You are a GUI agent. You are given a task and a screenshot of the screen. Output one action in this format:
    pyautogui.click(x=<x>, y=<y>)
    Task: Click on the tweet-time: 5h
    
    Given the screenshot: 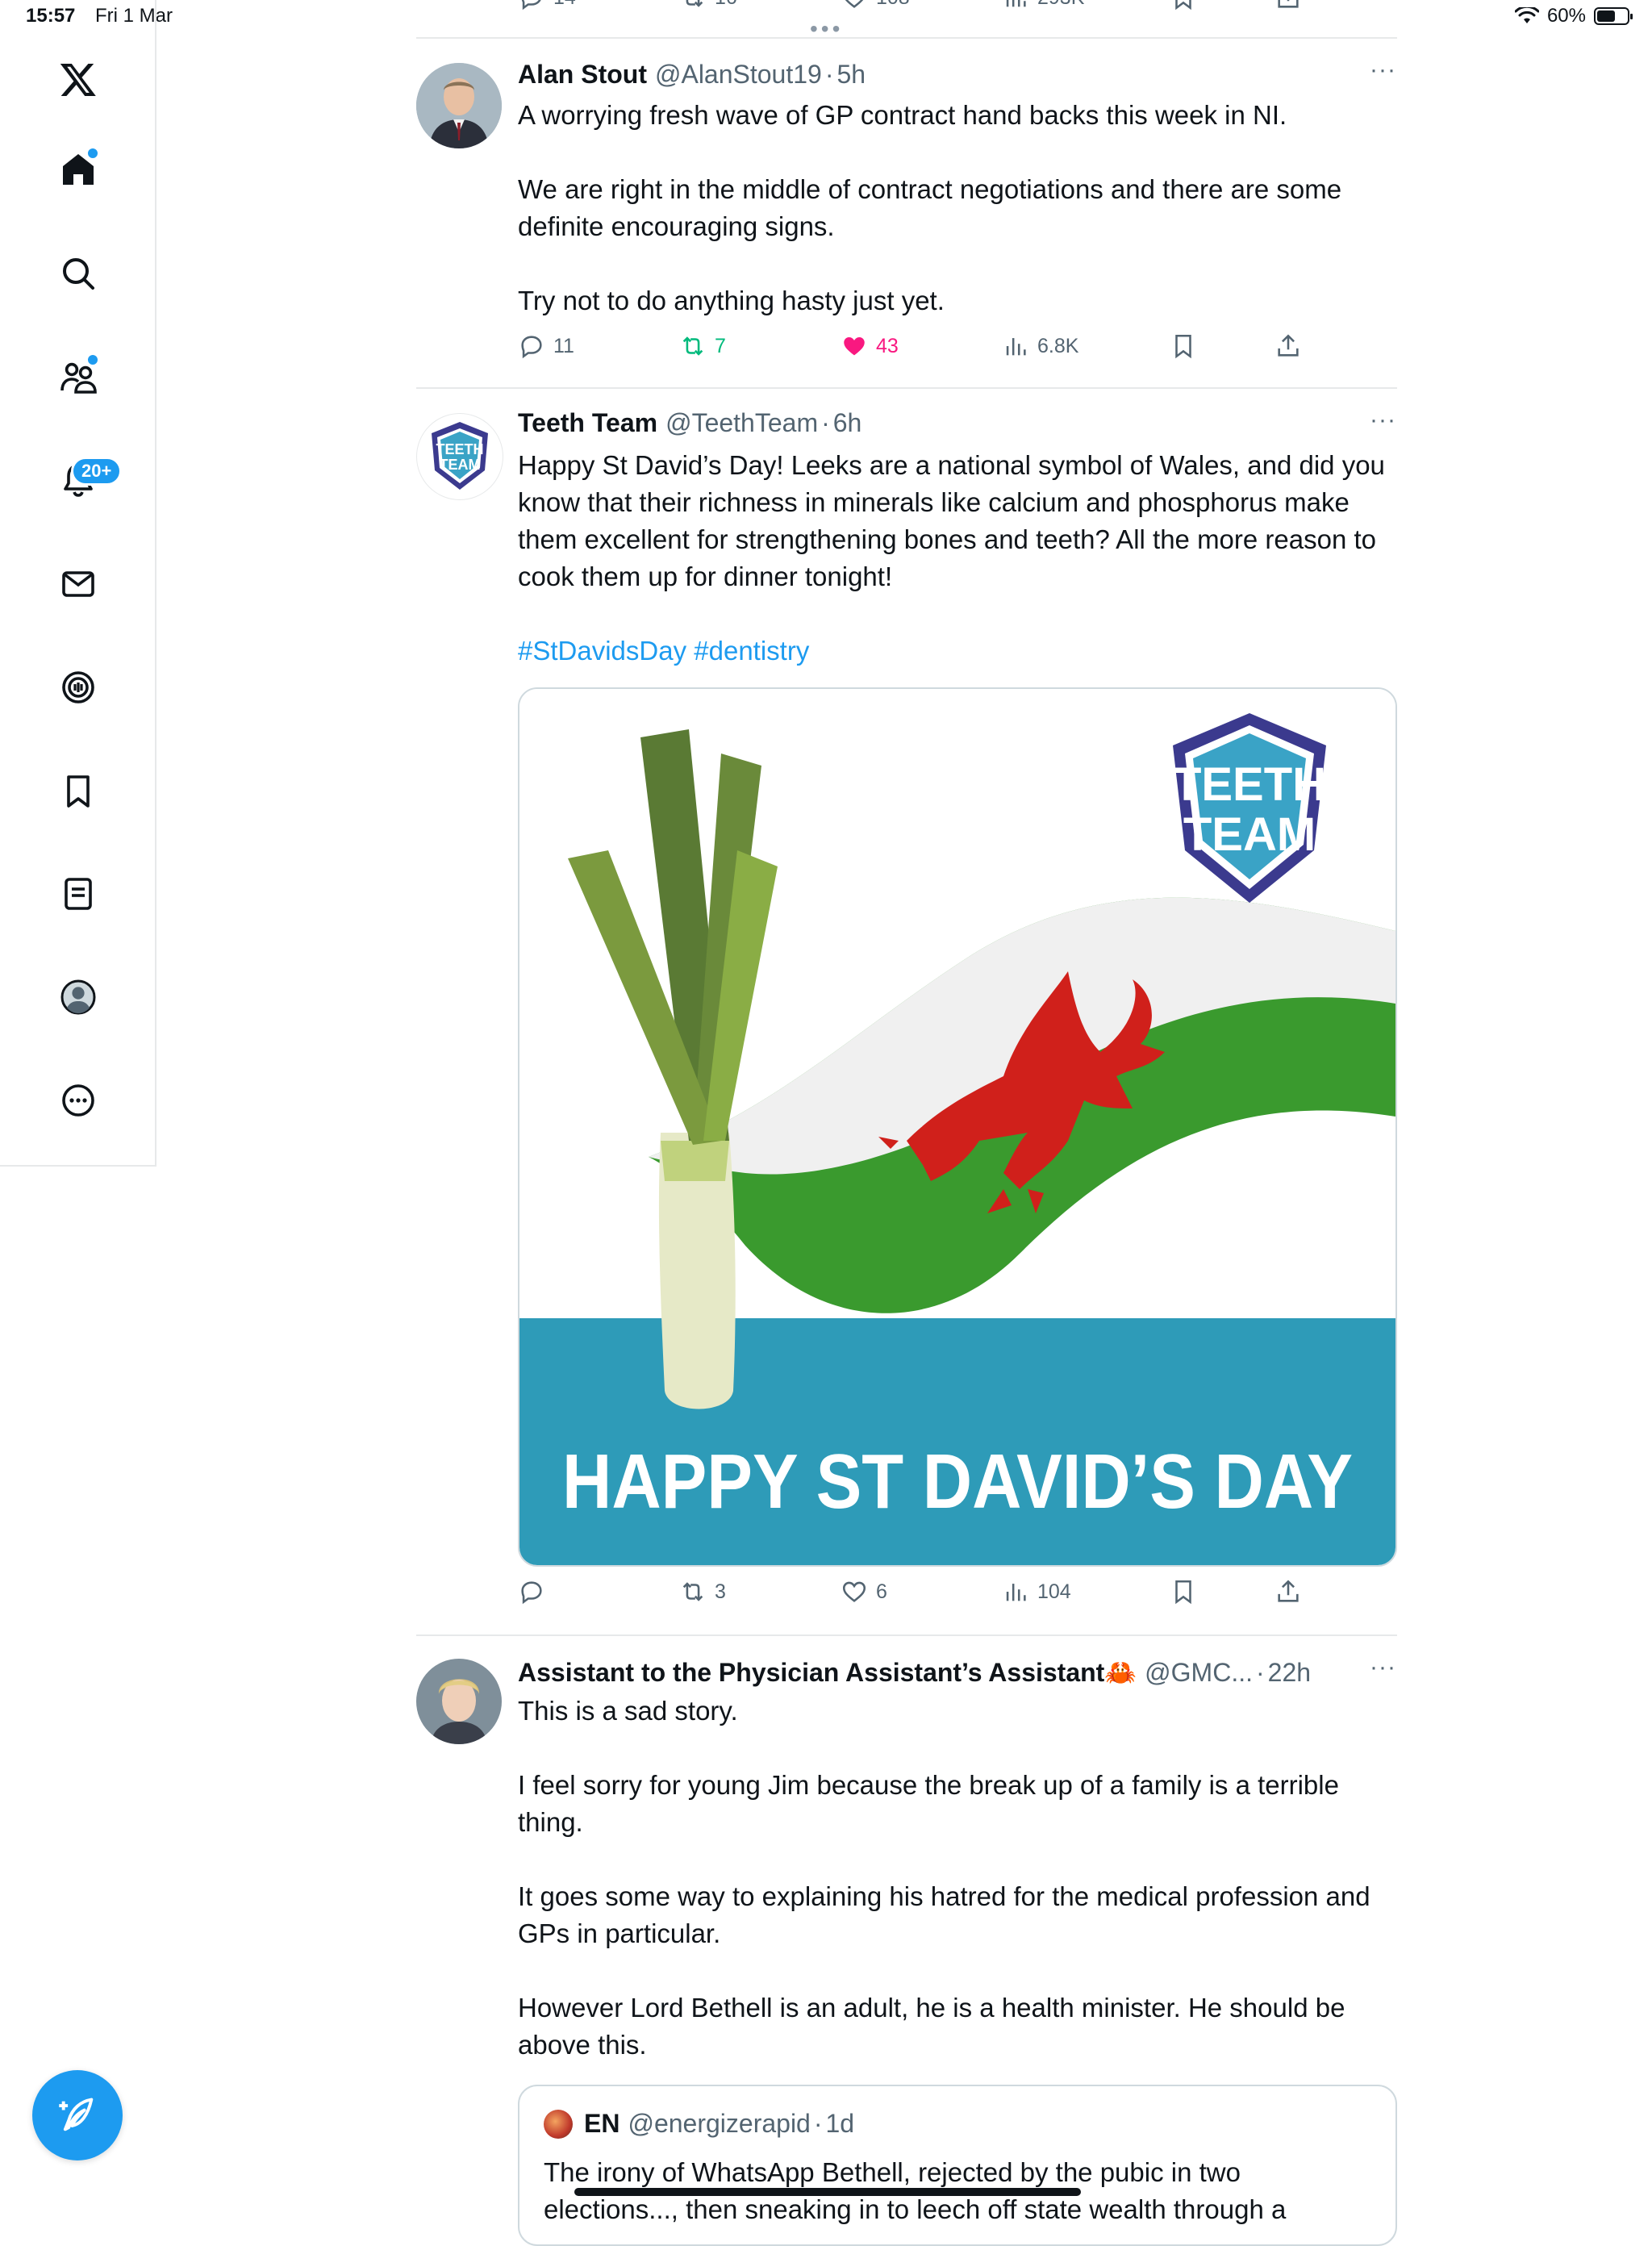 What is the action you would take?
    pyautogui.click(x=851, y=75)
    